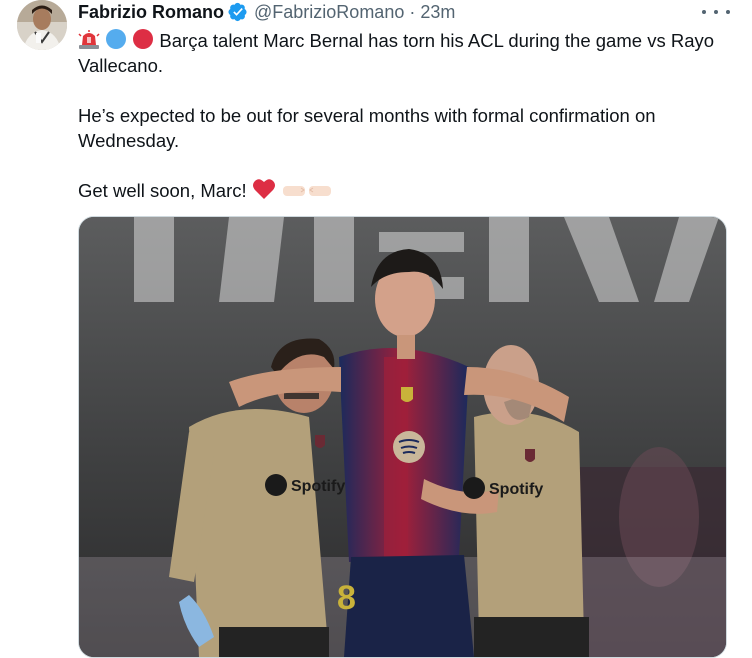  Describe the element at coordinates (162, 190) in the screenshot. I see `tweet-line-3: Get well soon, Marc!` at that location.